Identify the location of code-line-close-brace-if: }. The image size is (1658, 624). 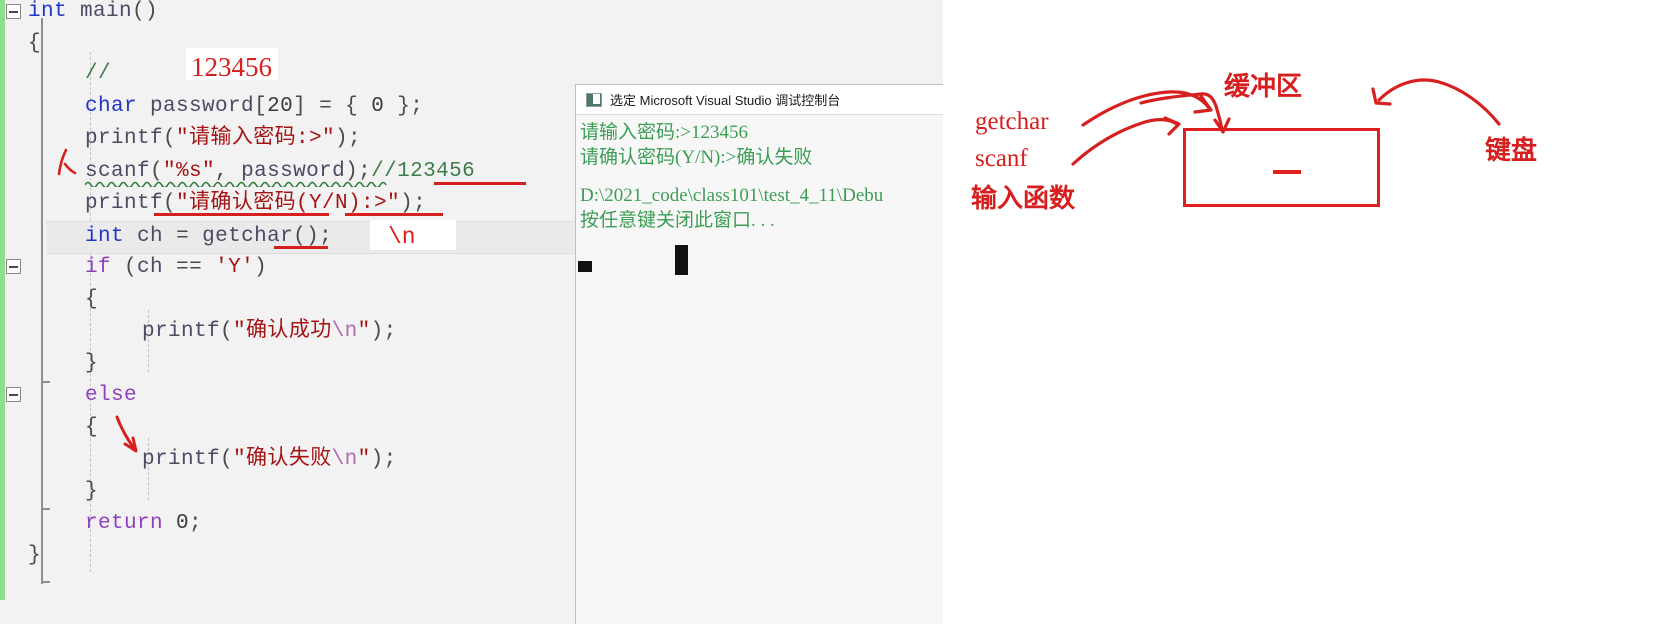
(91, 364).